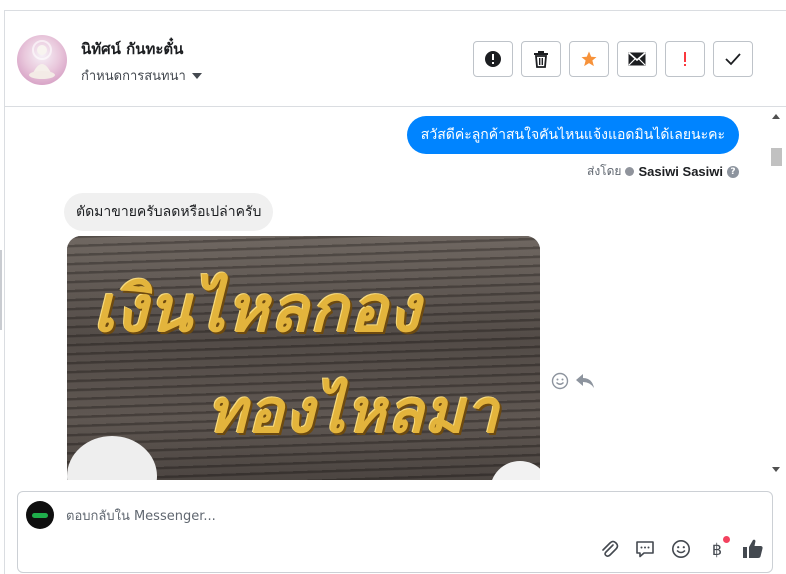 This screenshot has height=574, width=786. What do you see at coordinates (196, 75) in the screenshot?
I see `caret-down-icon` at bounding box center [196, 75].